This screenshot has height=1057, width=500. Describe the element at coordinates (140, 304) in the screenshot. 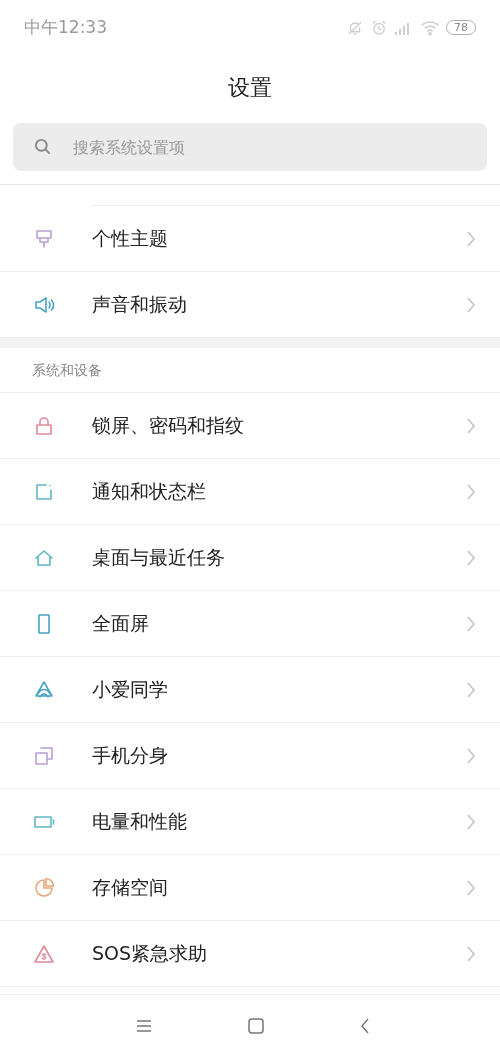

I see `item-label: 声音和振动` at that location.